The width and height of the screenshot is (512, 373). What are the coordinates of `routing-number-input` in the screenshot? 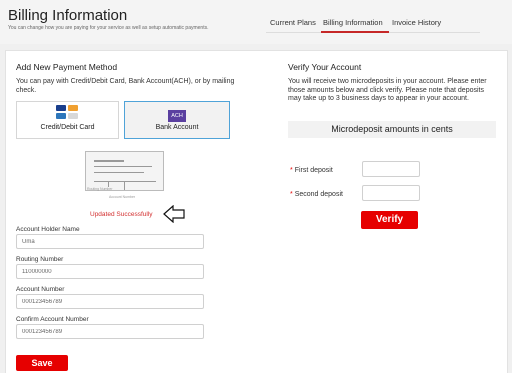 It's located at (110, 271).